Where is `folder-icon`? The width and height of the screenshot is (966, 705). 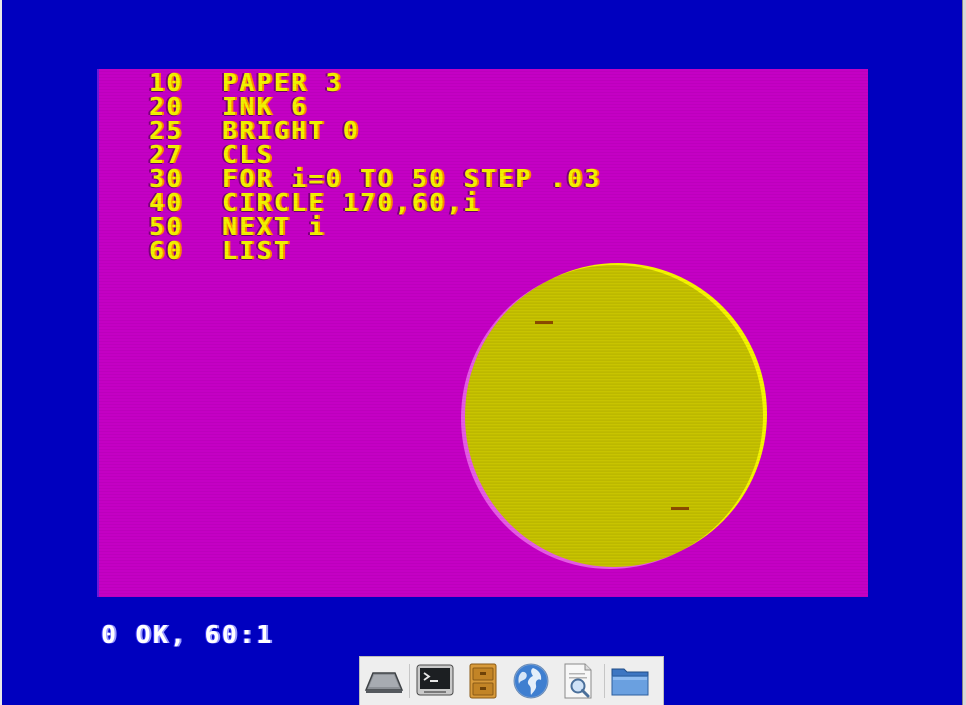
folder-icon is located at coordinates (630, 681).